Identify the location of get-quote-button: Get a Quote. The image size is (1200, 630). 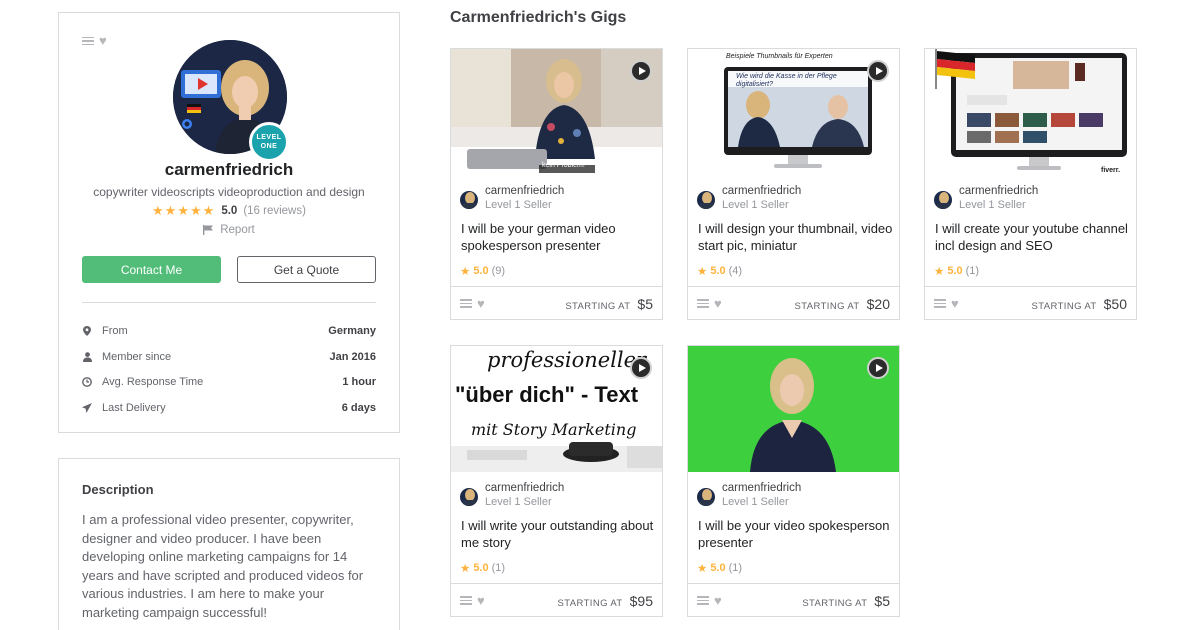
(306, 269).